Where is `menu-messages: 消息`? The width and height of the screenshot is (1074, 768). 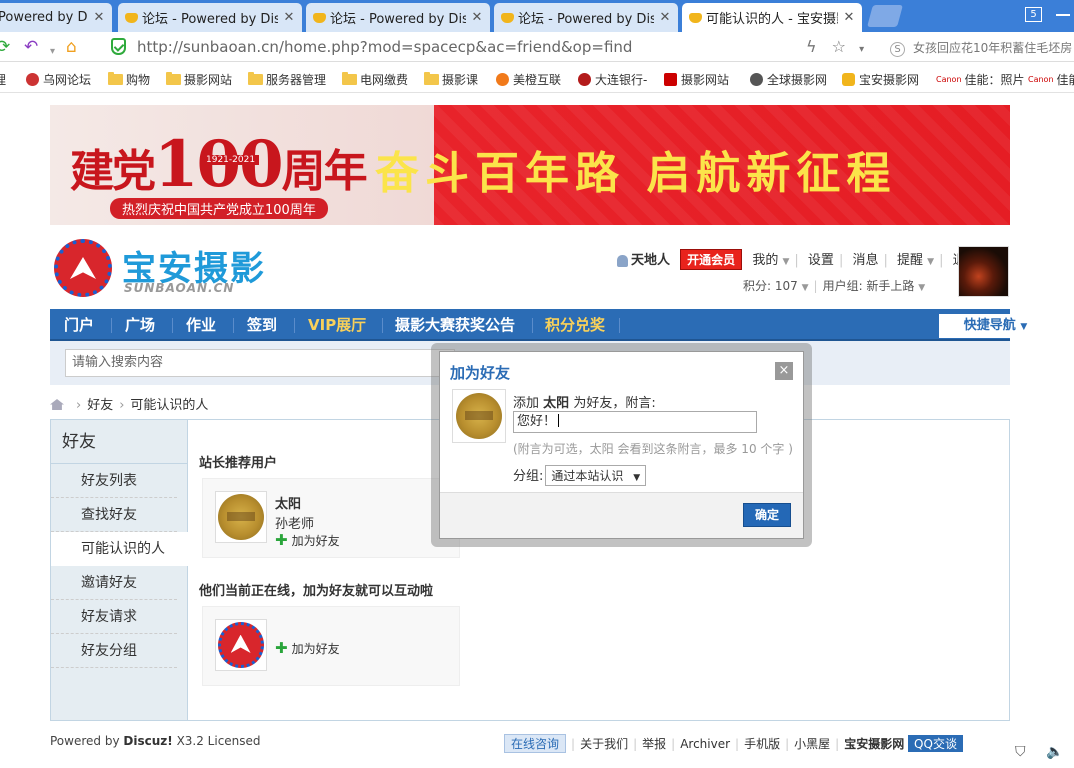 menu-messages: 消息 is located at coordinates (865, 260).